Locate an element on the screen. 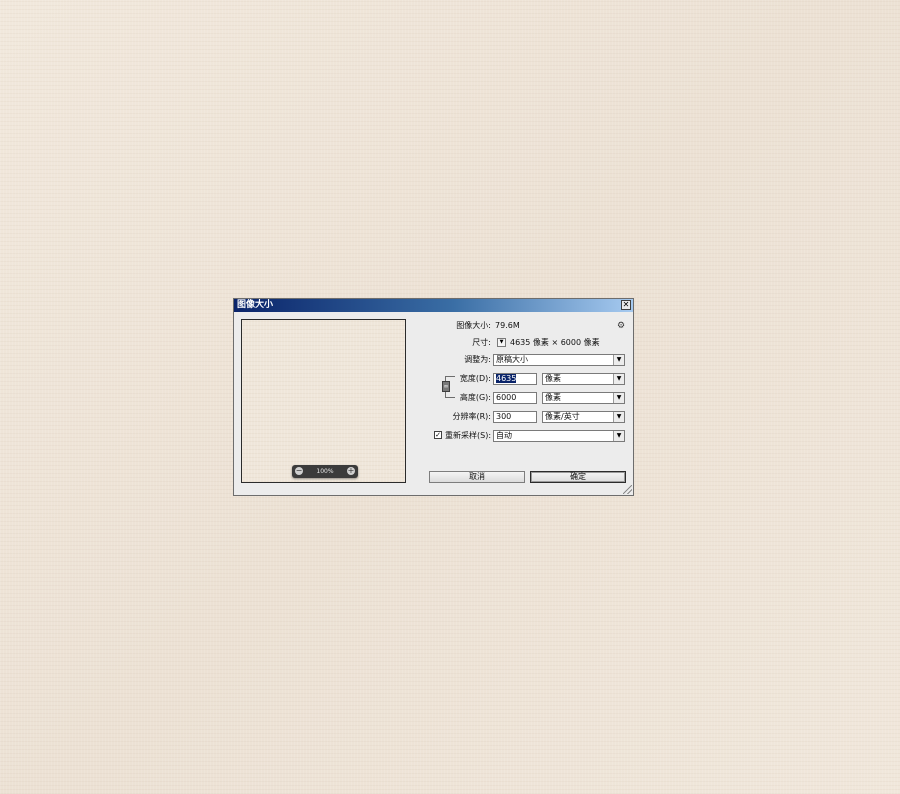 This screenshot has height=794, width=900. zoom-control: − 100% + is located at coordinates (325, 471).